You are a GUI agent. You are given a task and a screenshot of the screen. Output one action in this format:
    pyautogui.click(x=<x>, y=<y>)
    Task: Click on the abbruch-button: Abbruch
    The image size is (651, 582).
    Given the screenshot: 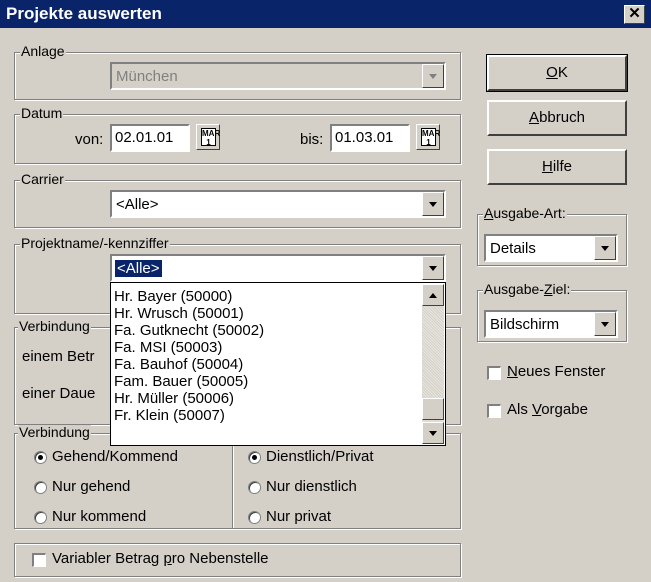 What is the action you would take?
    pyautogui.click(x=557, y=118)
    